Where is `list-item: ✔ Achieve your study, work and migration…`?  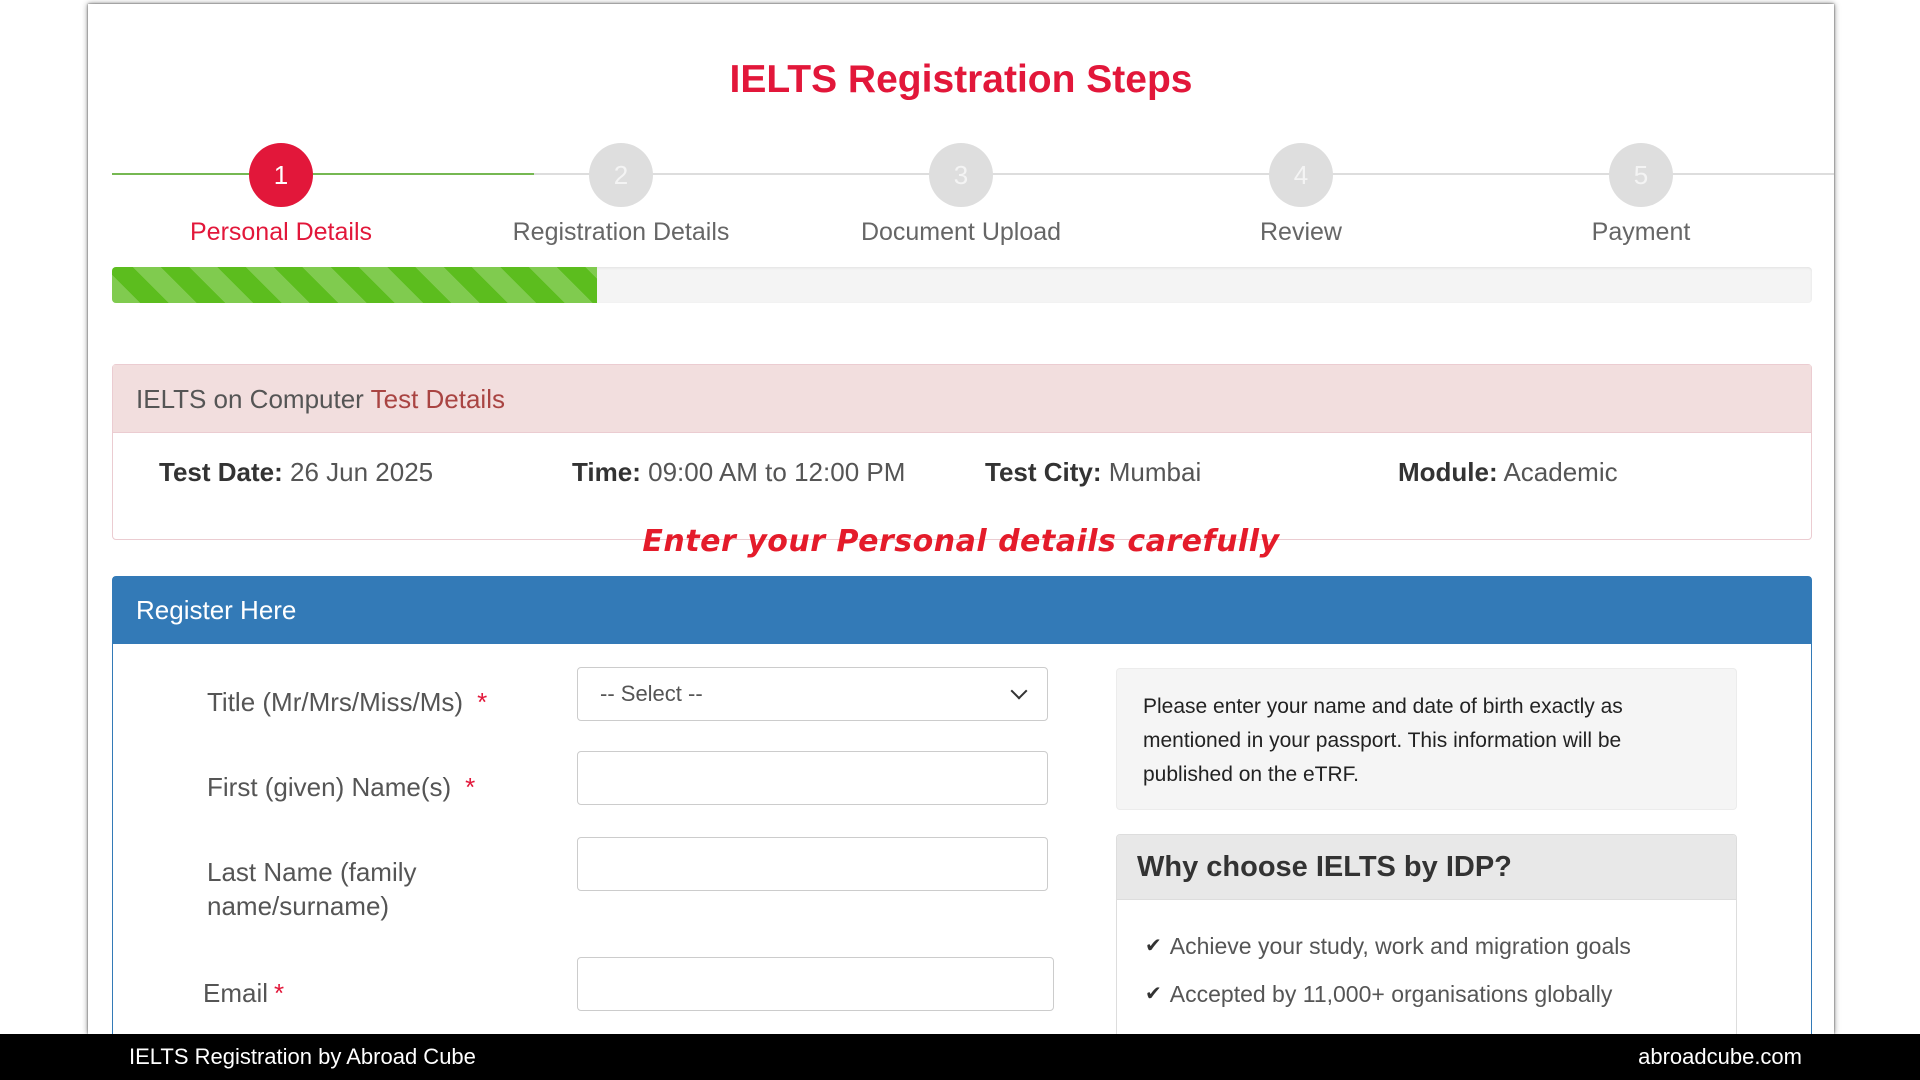 list-item: ✔ Achieve your study, work and migration… is located at coordinates (1440, 946).